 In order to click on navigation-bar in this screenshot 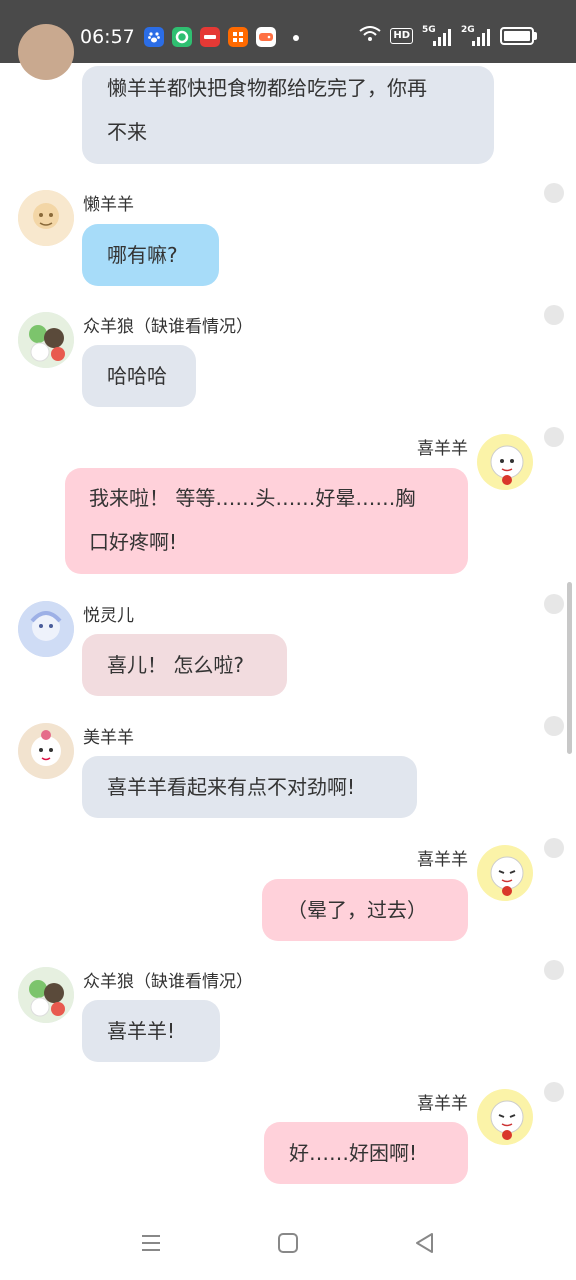, I will do `click(288, 1242)`.